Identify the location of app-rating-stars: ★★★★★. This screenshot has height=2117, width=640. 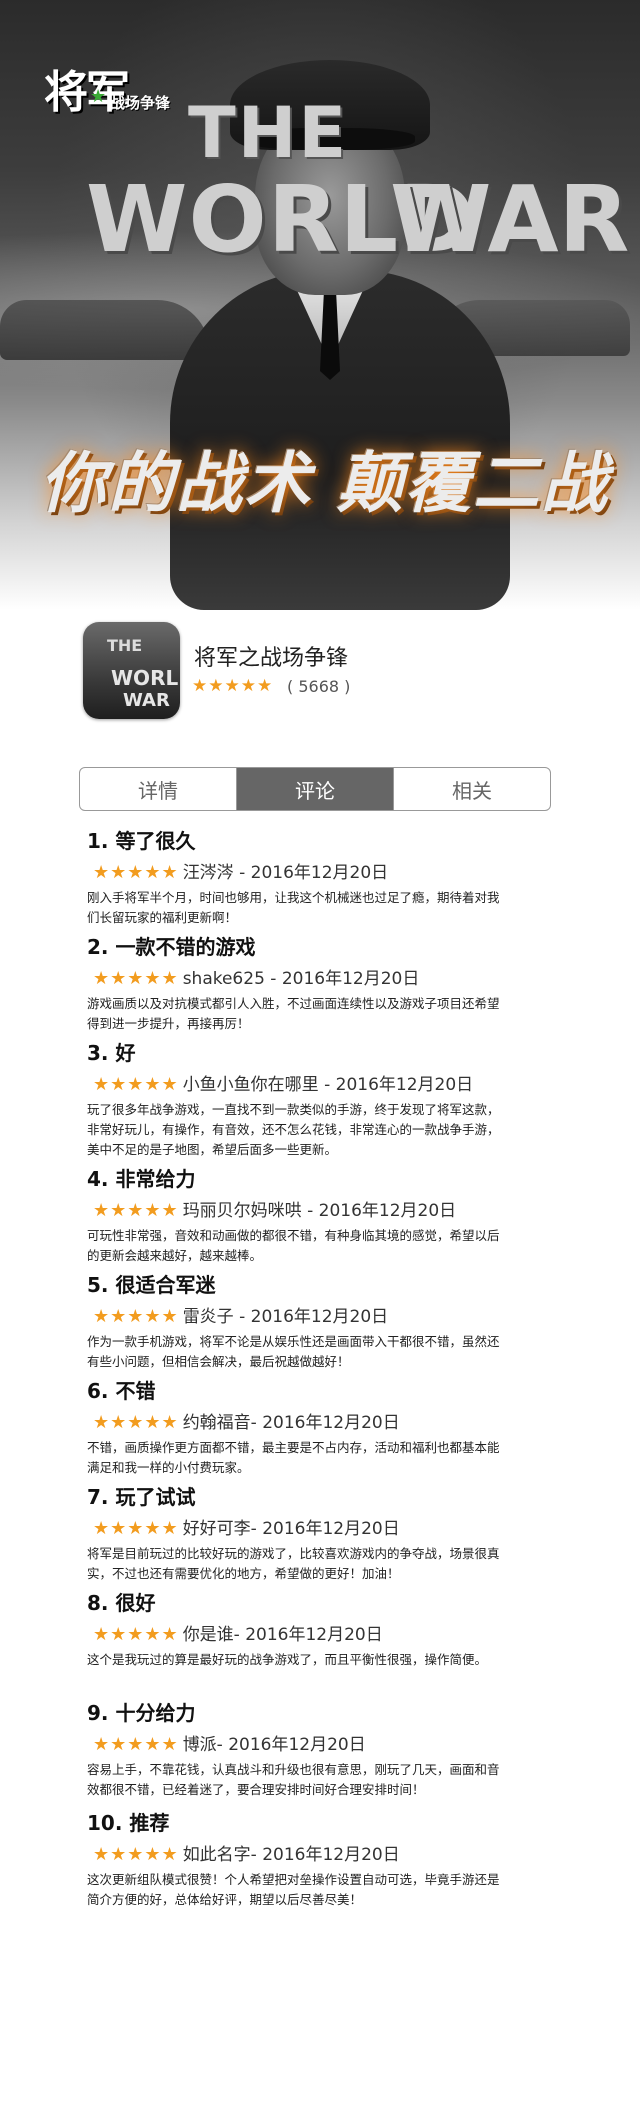
(233, 686).